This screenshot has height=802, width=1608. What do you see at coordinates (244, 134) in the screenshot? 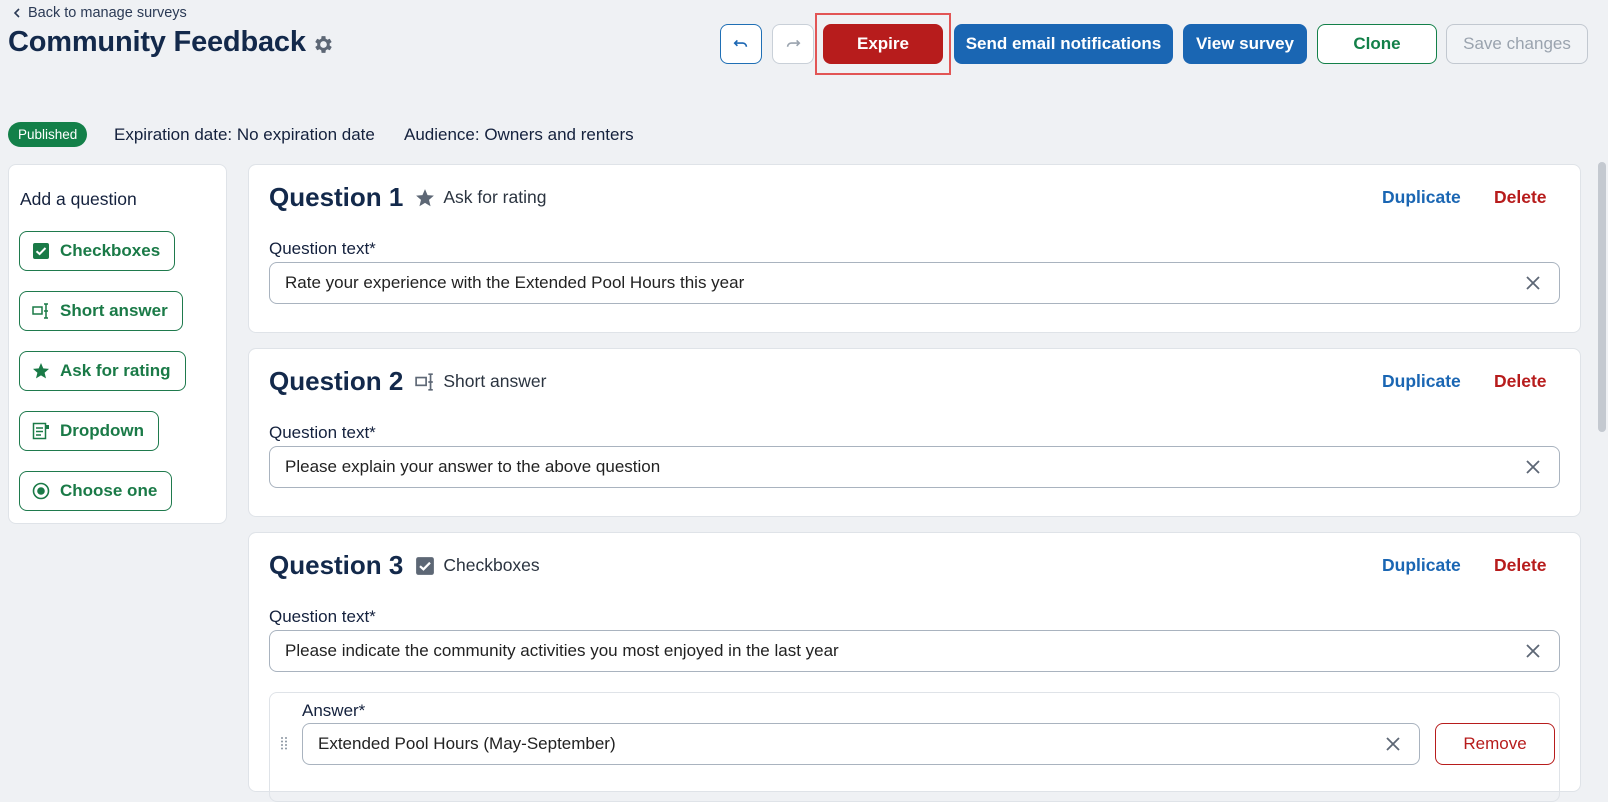
I see `expiration-date: Expiration date: No expiration date` at bounding box center [244, 134].